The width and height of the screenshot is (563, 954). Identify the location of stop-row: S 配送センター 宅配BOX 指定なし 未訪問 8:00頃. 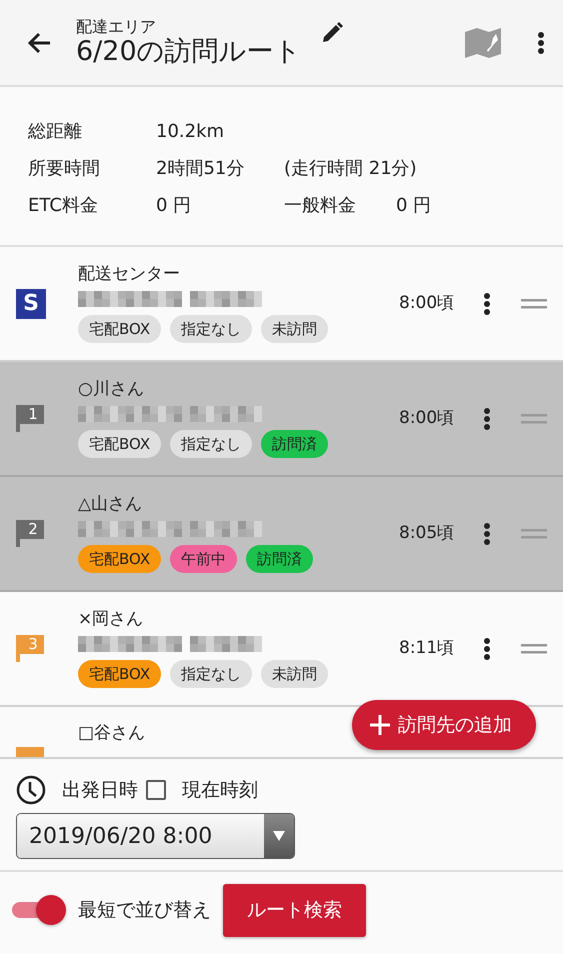
(281, 304).